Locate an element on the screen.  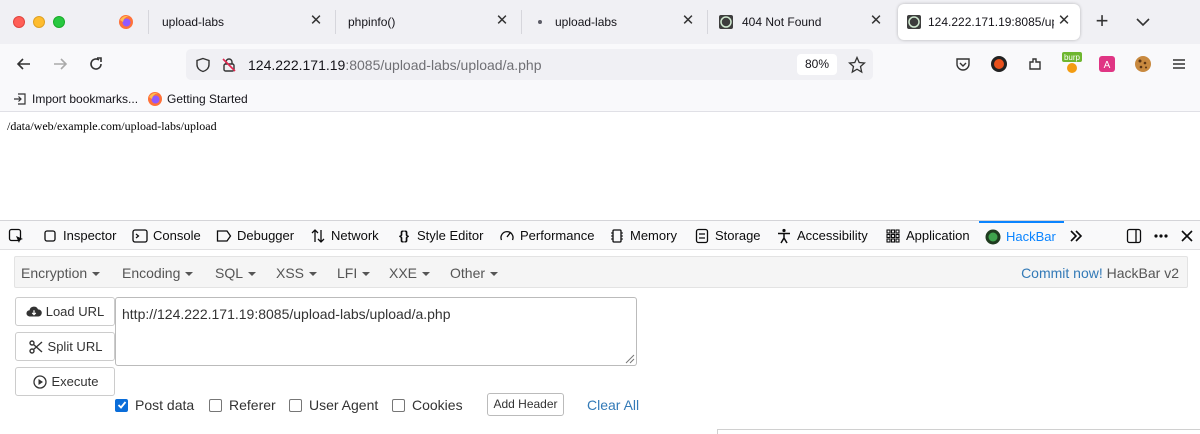
forward-arrow-icon is located at coordinates (61, 64).